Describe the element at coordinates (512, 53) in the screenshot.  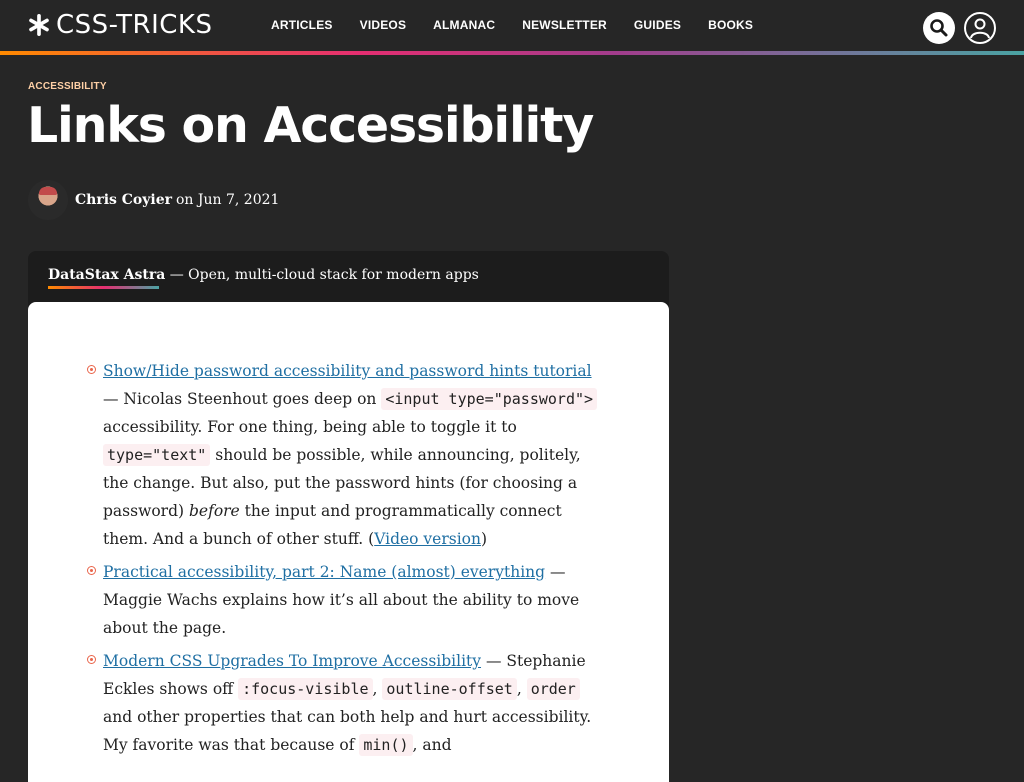
I see `header-gradient-bar` at that location.